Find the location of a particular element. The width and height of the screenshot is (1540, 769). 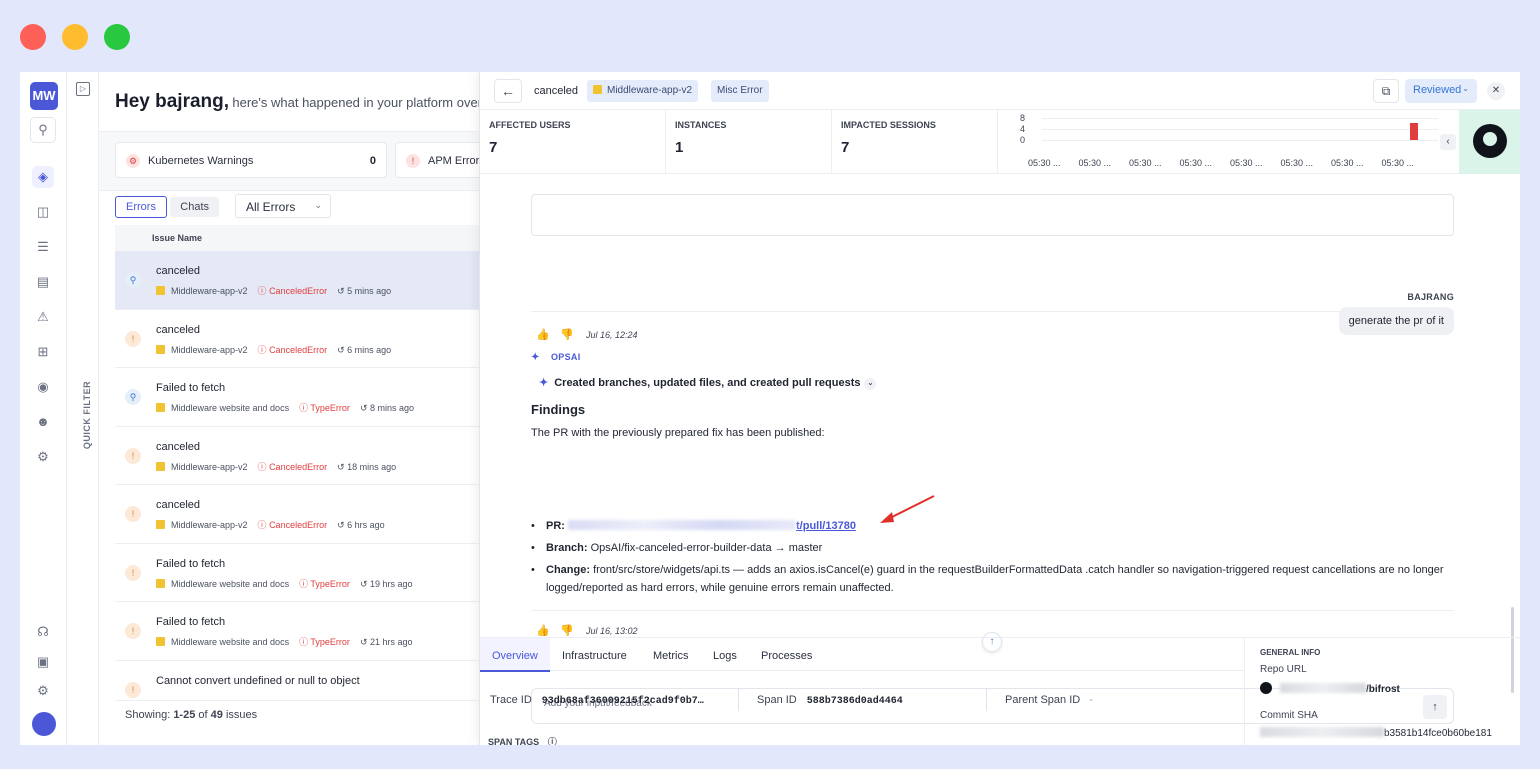

span-id-value: 588b7386d0ad4464 is located at coordinates (855, 701).